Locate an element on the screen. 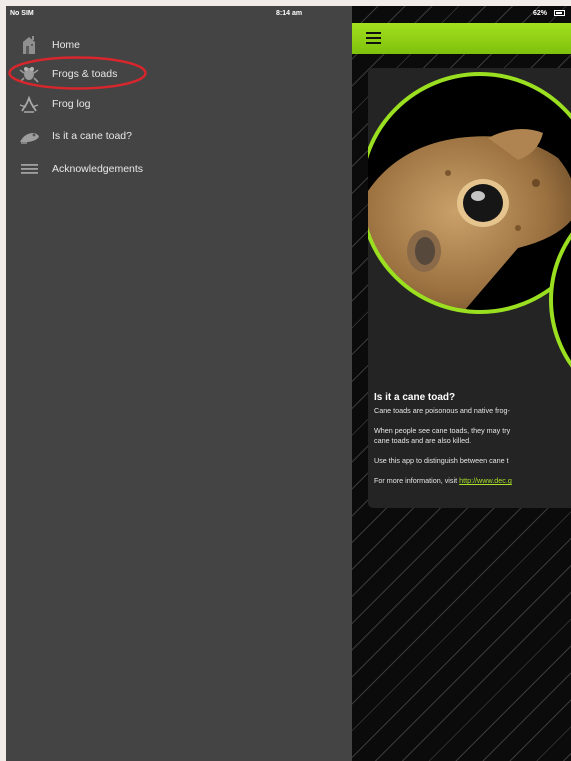 The height and width of the screenshot is (761, 571). clock: 8:14 am is located at coordinates (289, 13).